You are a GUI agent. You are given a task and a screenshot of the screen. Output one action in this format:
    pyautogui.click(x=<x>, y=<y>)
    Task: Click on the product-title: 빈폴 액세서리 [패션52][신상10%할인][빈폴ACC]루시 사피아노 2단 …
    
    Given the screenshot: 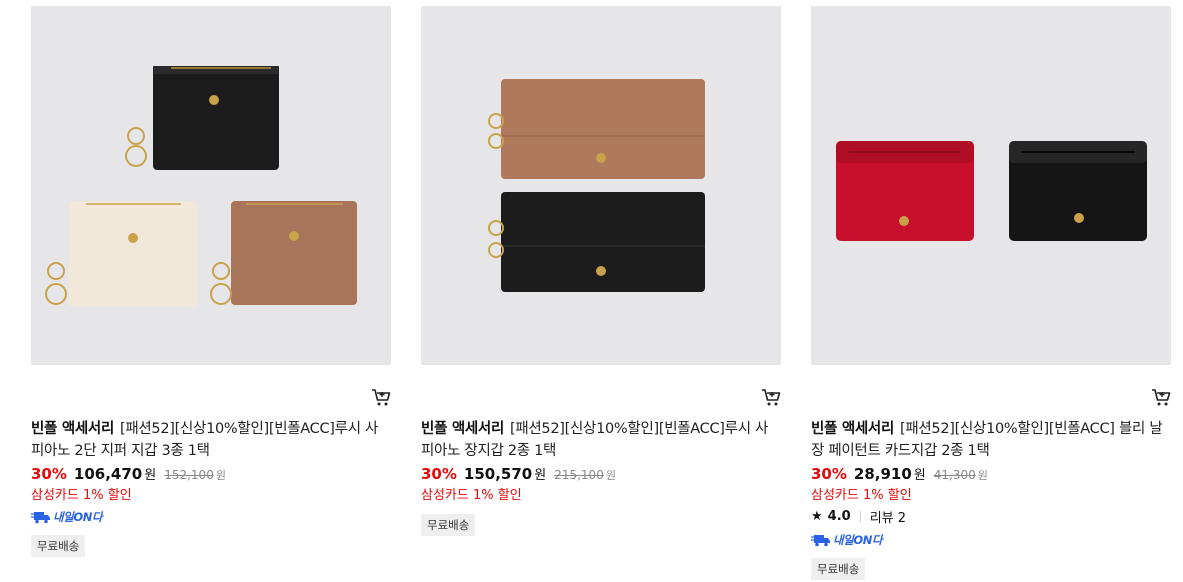 What is the action you would take?
    pyautogui.click(x=211, y=440)
    